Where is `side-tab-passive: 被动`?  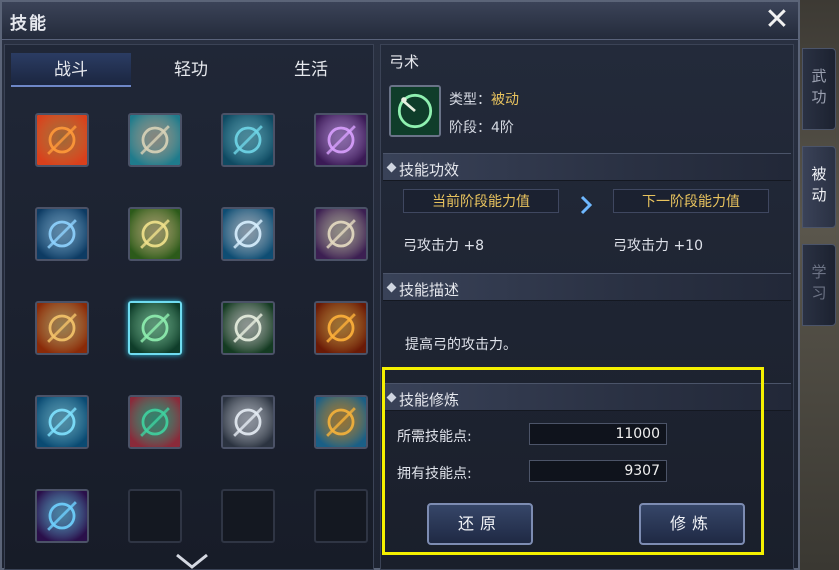 side-tab-passive: 被动 is located at coordinates (819, 187).